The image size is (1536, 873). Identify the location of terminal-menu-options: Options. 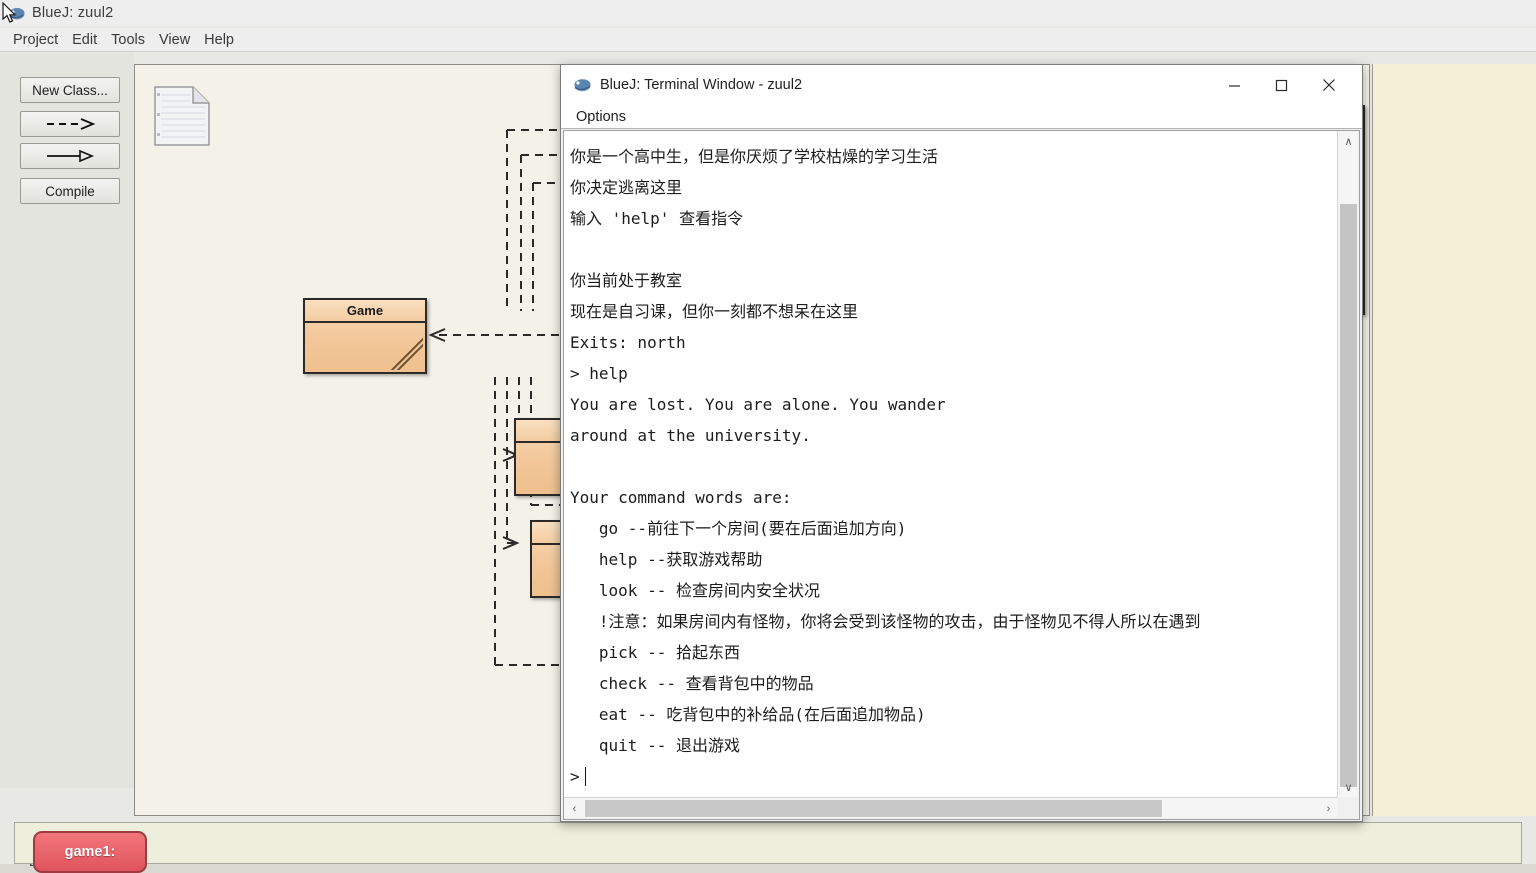
(601, 117).